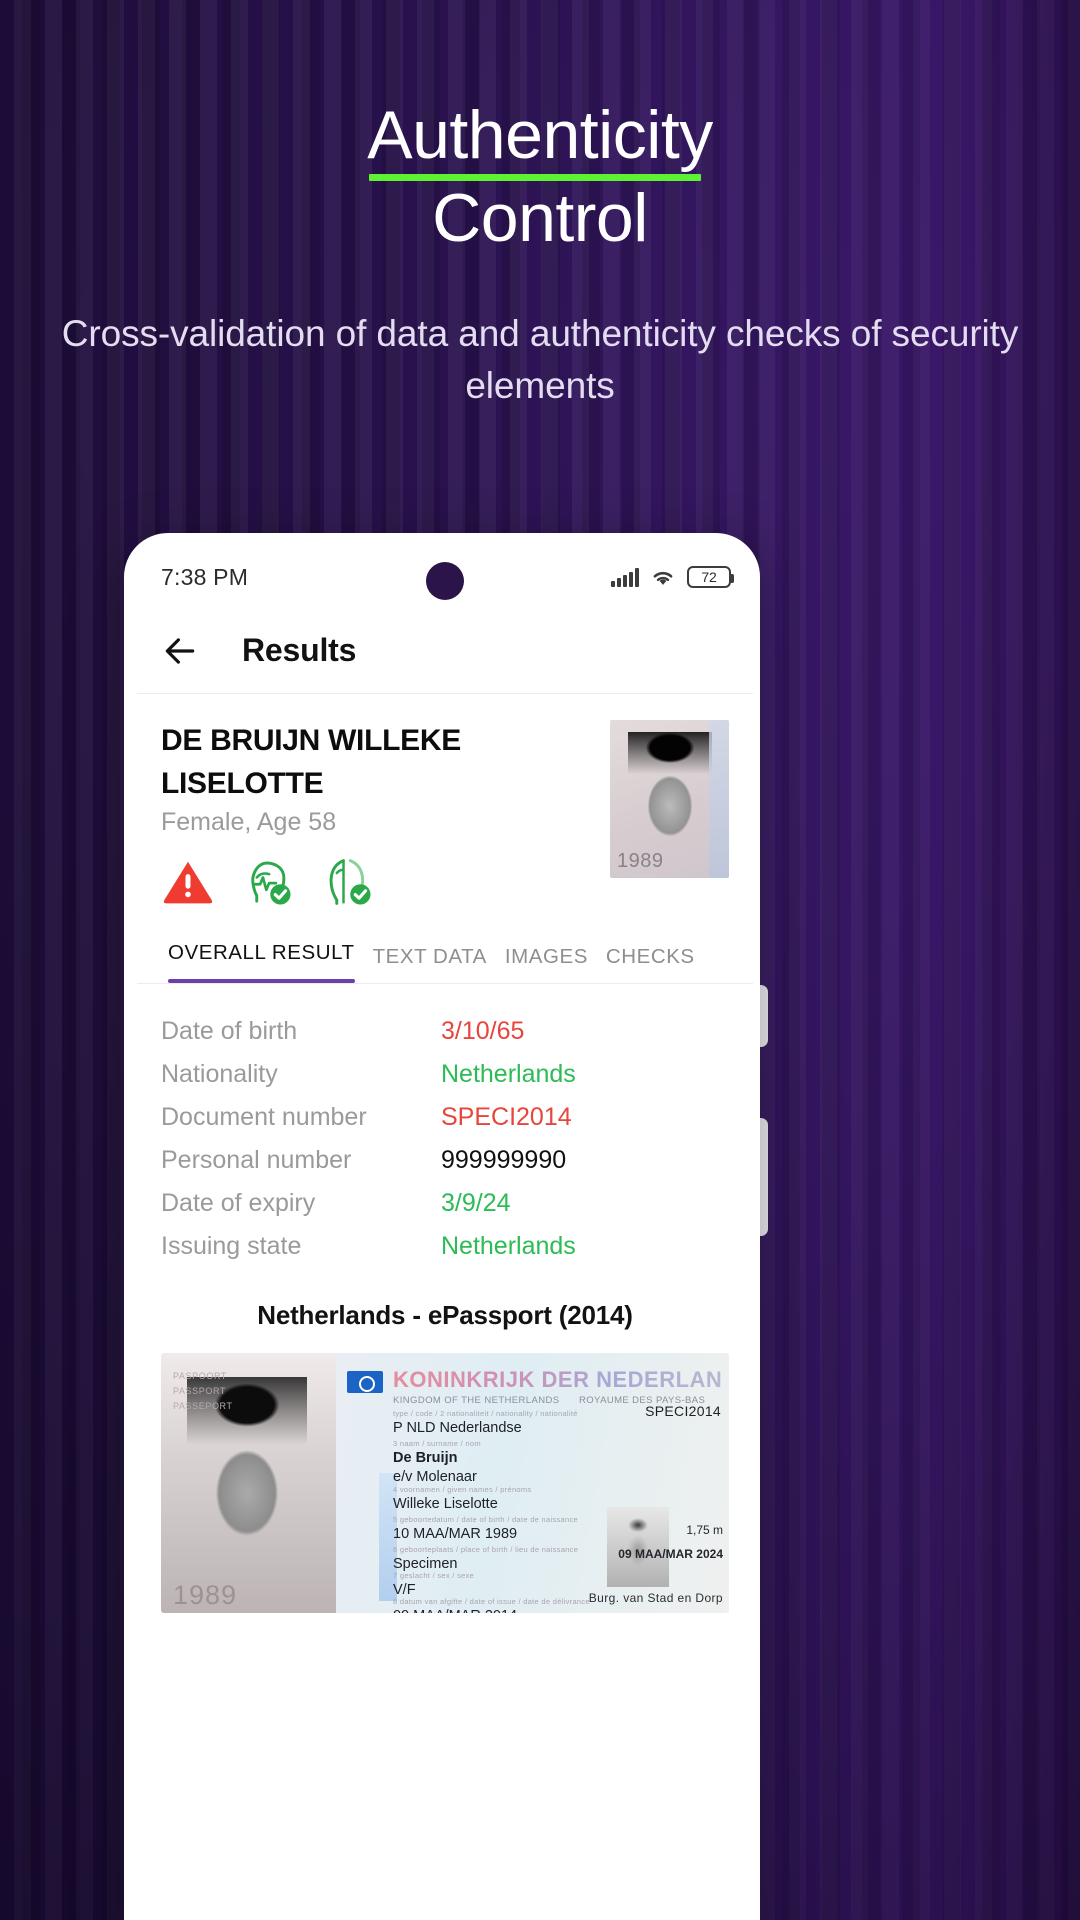  Describe the element at coordinates (437, 1444) in the screenshot. I see `passport-surname-caption: 3 naam / surname / nom` at that location.